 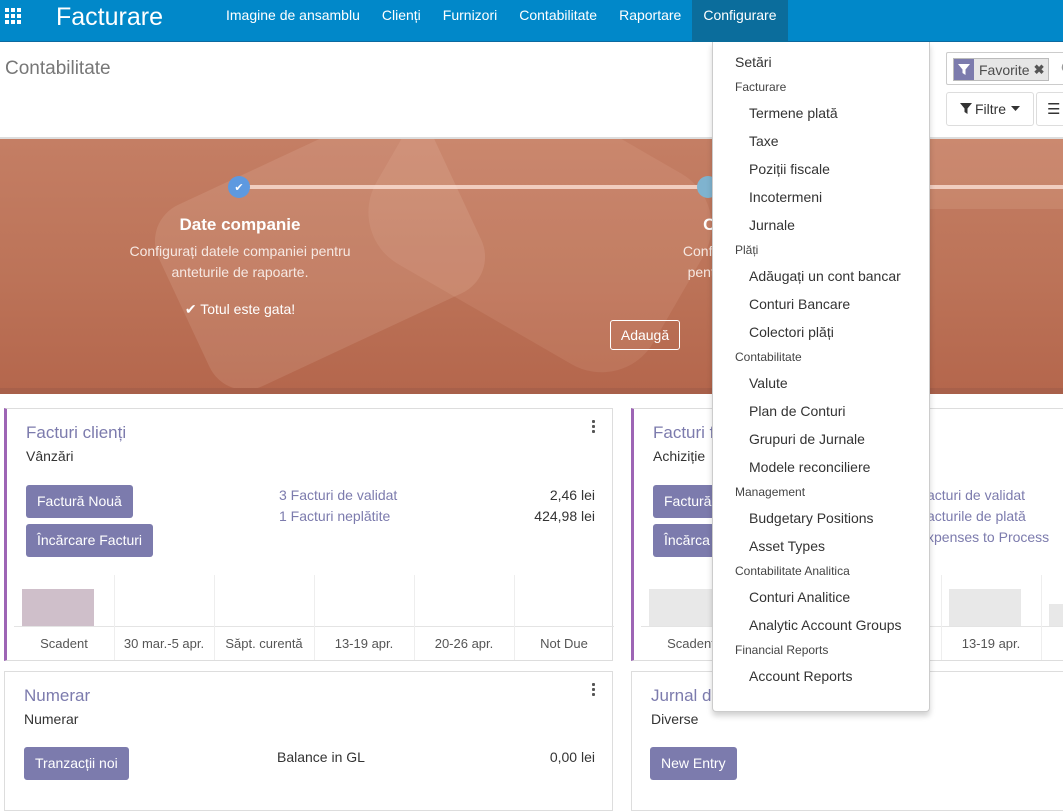 I want to click on unpaid-invoices-link: 1 Facturi neplătite, so click(x=334, y=516).